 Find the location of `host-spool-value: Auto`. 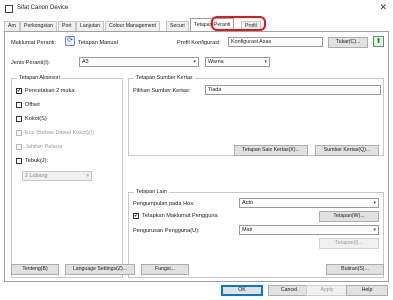

host-spool-value: Auto is located at coordinates (248, 203).